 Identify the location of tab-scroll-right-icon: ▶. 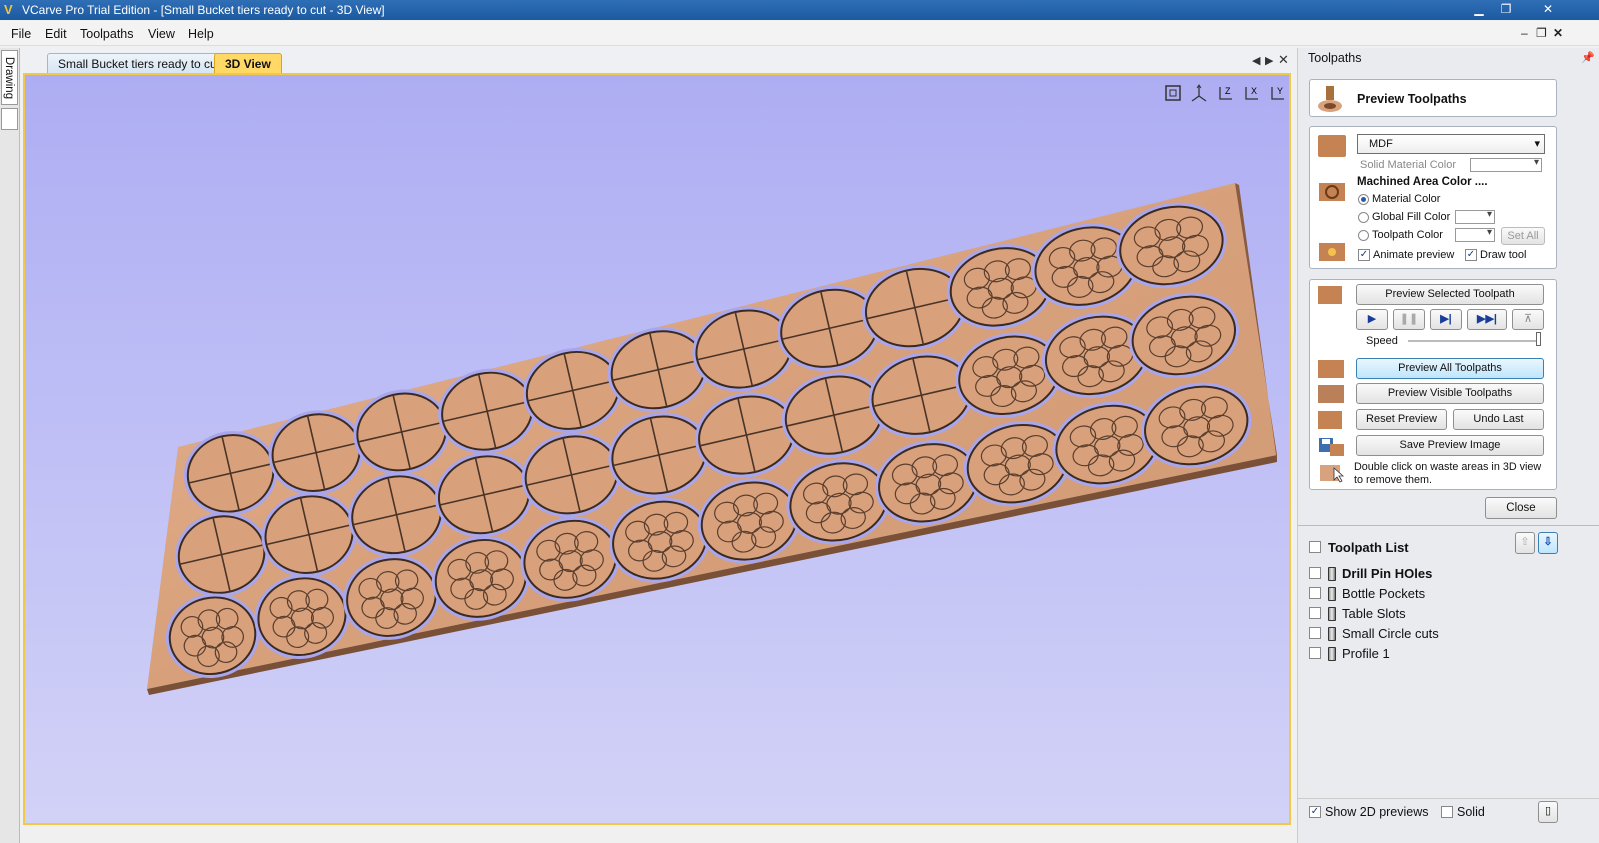
(1269, 60).